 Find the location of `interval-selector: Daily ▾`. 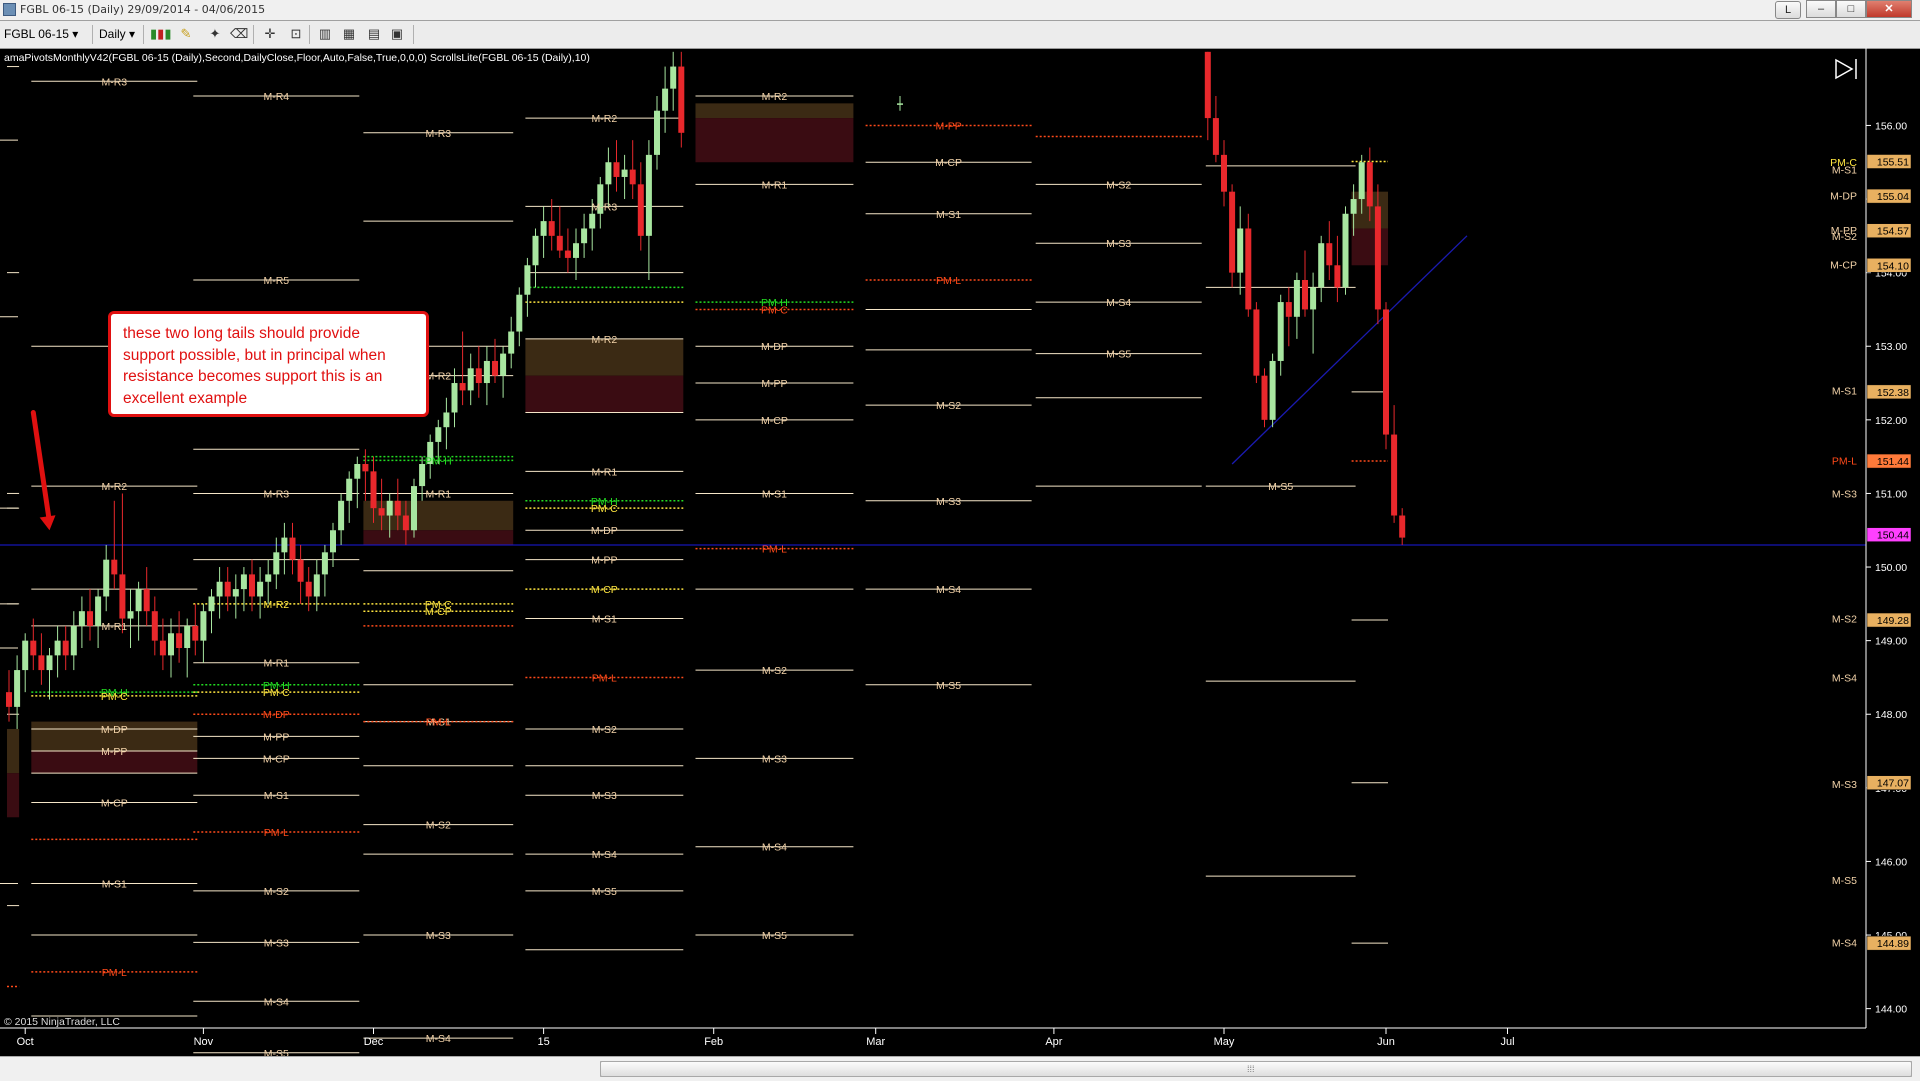

interval-selector: Daily ▾ is located at coordinates (117, 34).